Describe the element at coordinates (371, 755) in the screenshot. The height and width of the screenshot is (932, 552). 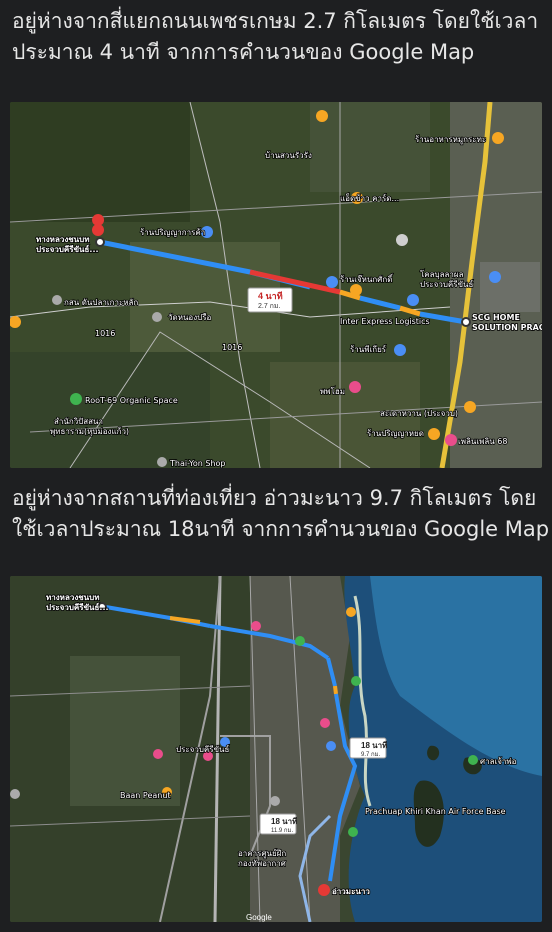
I see `route-distance-label-a: 9.7 กม.` at that location.